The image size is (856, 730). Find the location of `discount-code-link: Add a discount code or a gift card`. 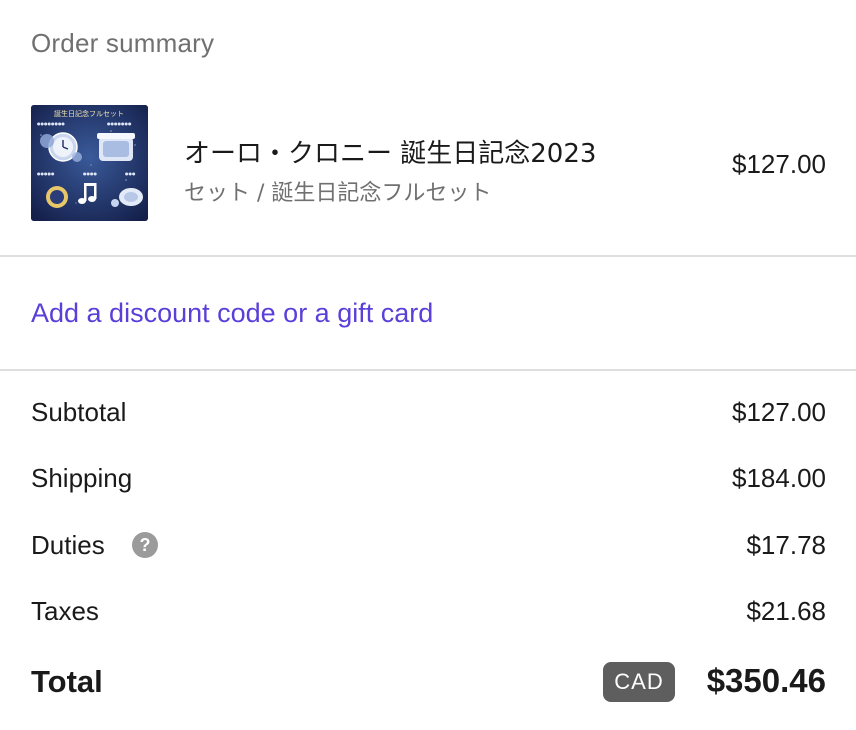

discount-code-link: Add a discount code or a gift card is located at coordinates (232, 313).